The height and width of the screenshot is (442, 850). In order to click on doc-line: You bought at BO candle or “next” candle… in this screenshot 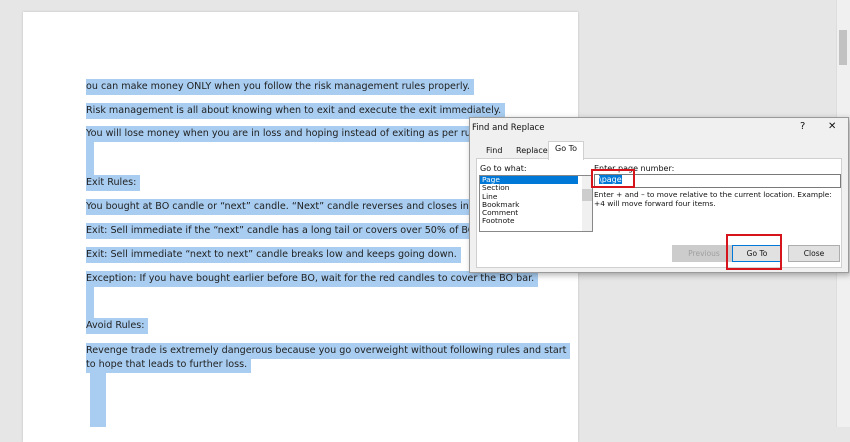, I will do `click(307, 207)`.